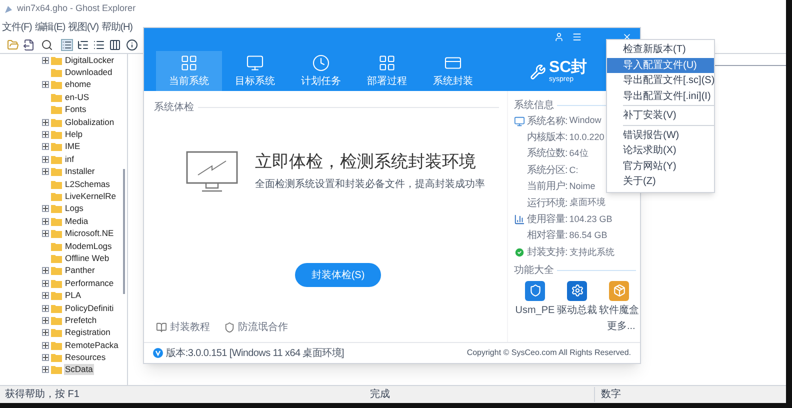 Image resolution: width=792 pixels, height=408 pixels. What do you see at coordinates (81, 320) in the screenshot?
I see `tree-item: Prefetch` at bounding box center [81, 320].